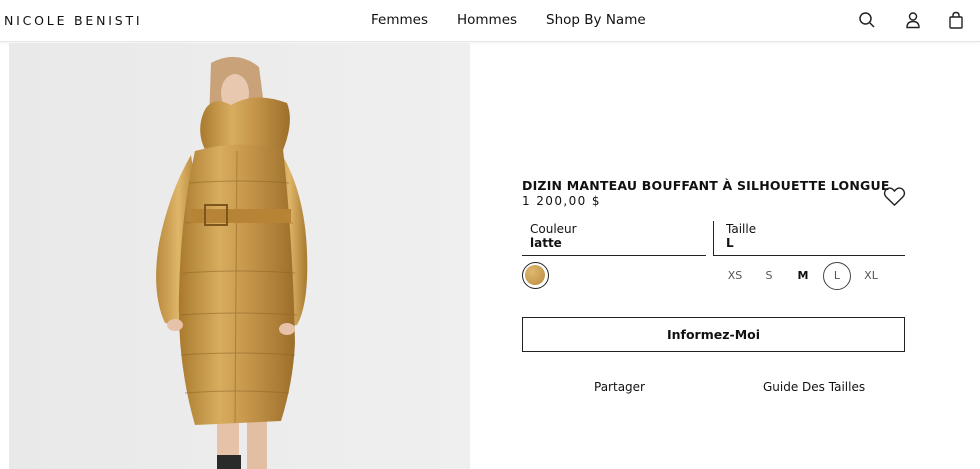  What do you see at coordinates (614, 238) in the screenshot?
I see `color-selector: Couleur latte` at bounding box center [614, 238].